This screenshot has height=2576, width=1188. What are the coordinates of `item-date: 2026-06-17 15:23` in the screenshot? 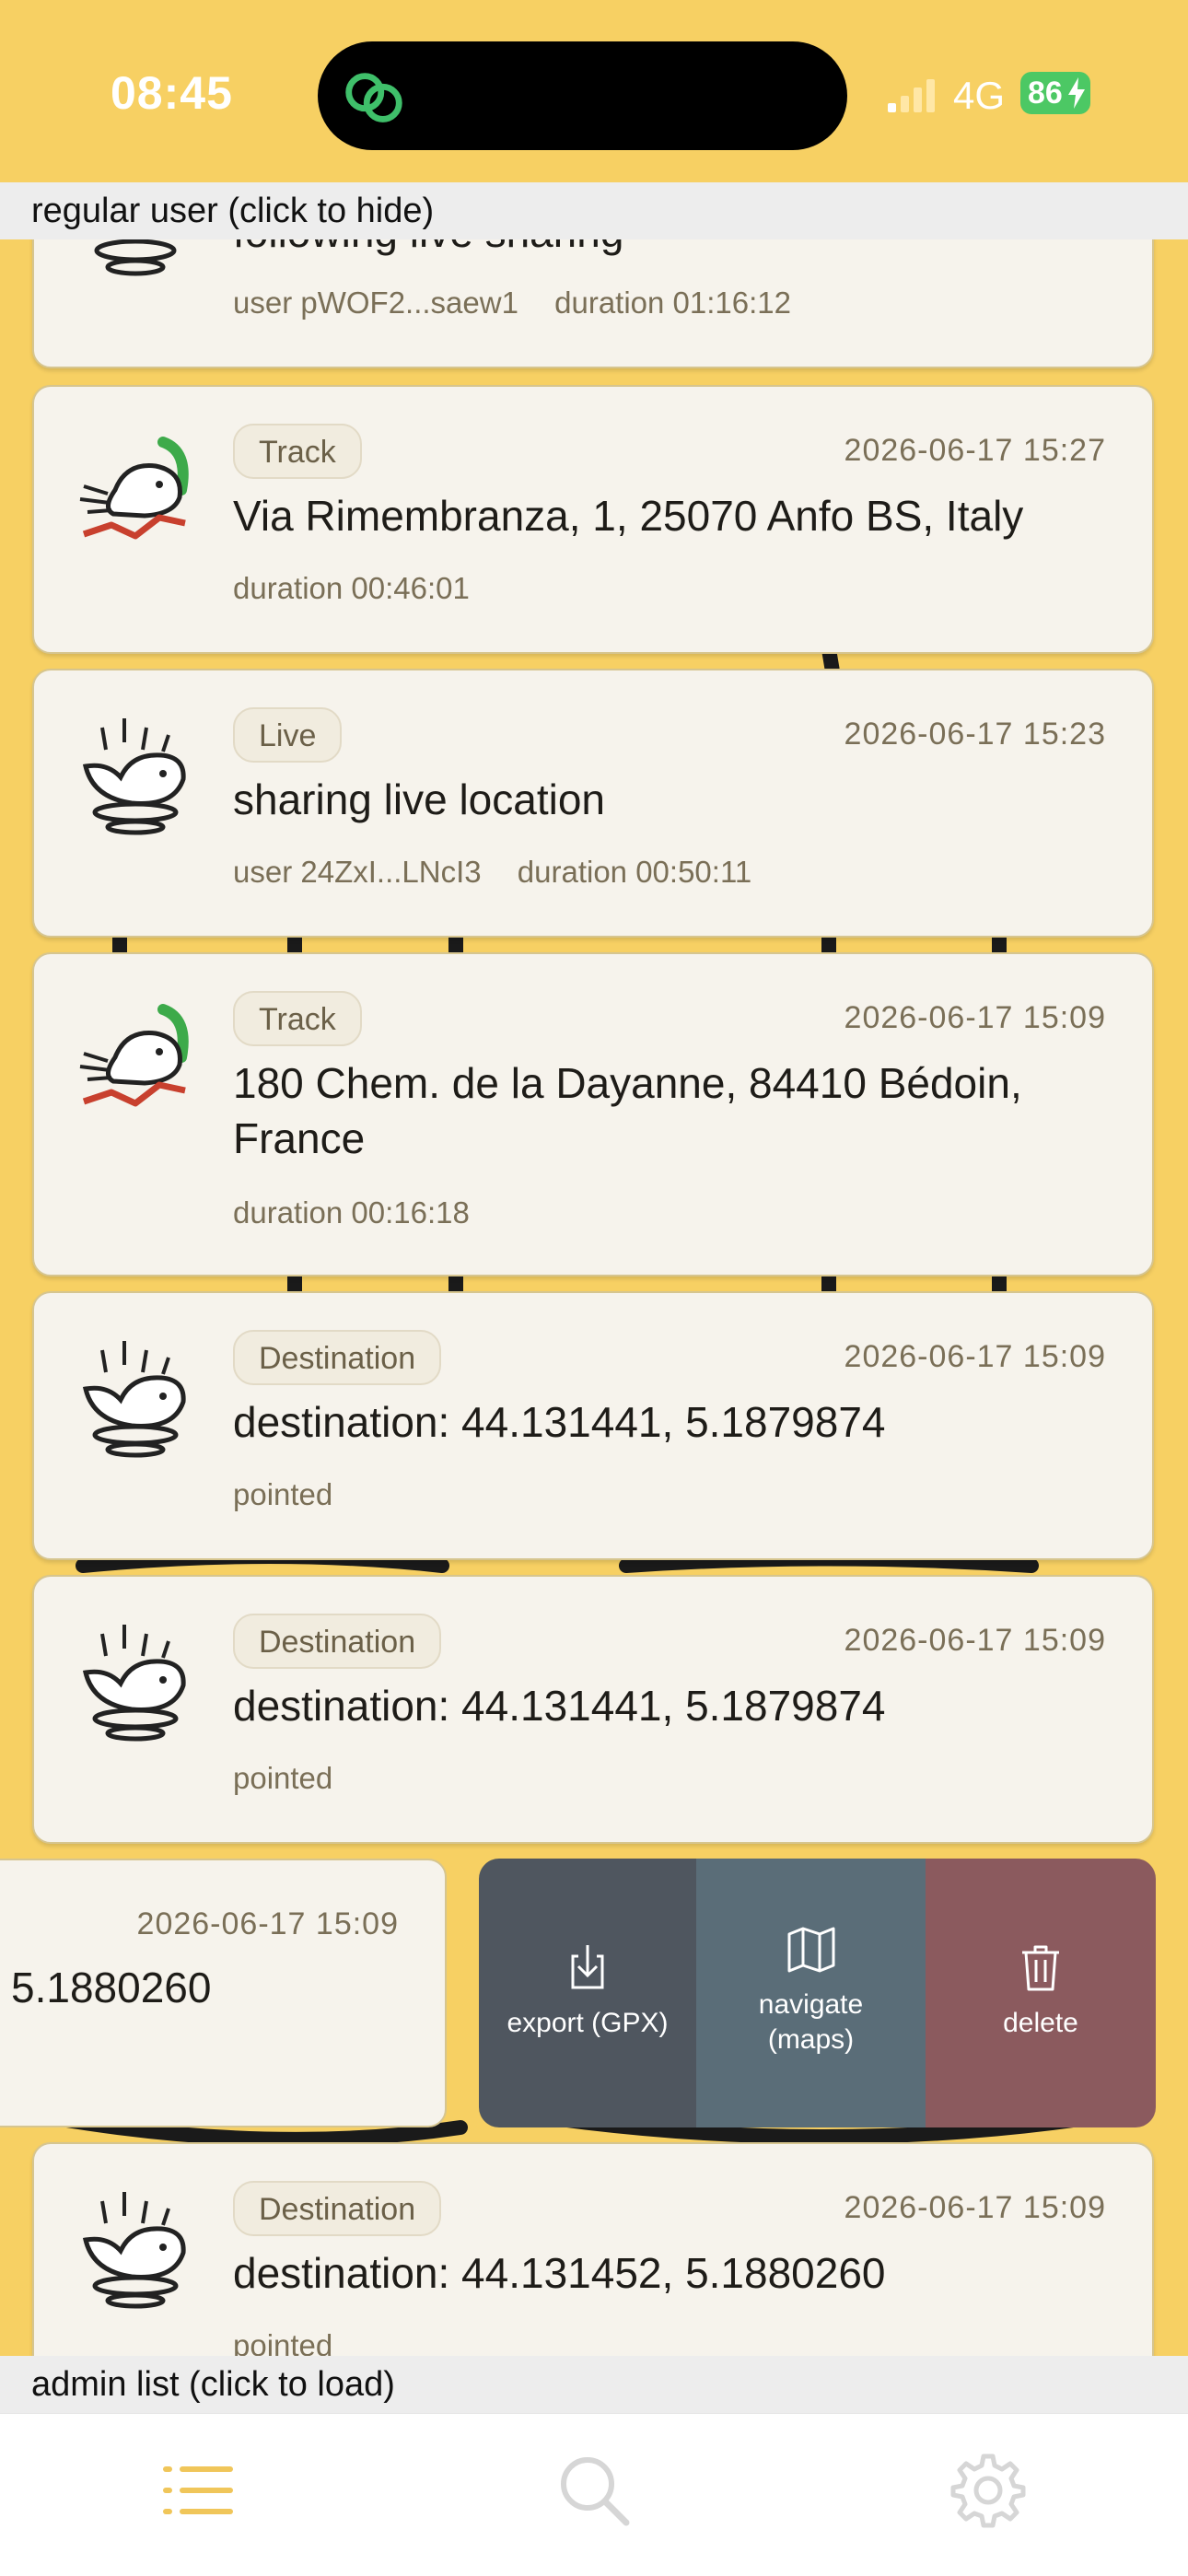 It's located at (975, 734).